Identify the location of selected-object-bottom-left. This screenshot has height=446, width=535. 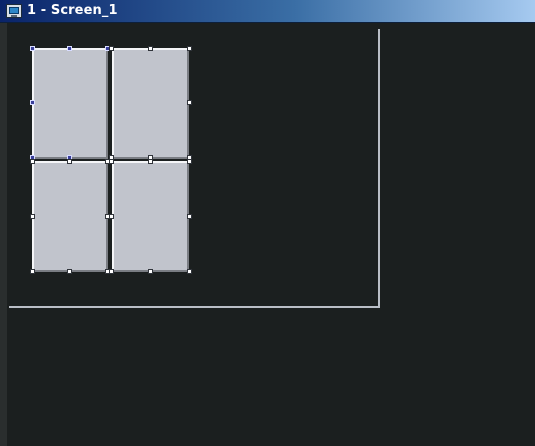
(70, 216).